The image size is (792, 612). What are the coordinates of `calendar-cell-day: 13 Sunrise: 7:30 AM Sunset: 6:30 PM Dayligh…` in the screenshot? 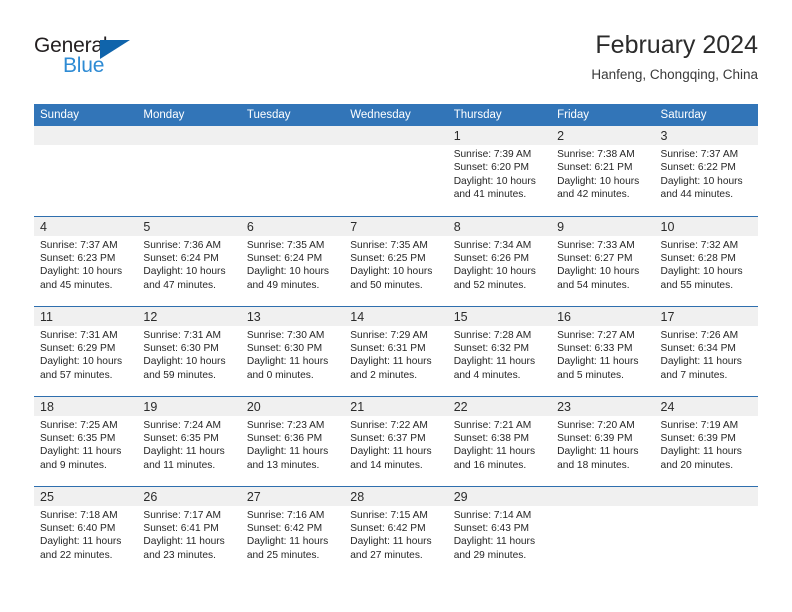 It's located at (292, 350).